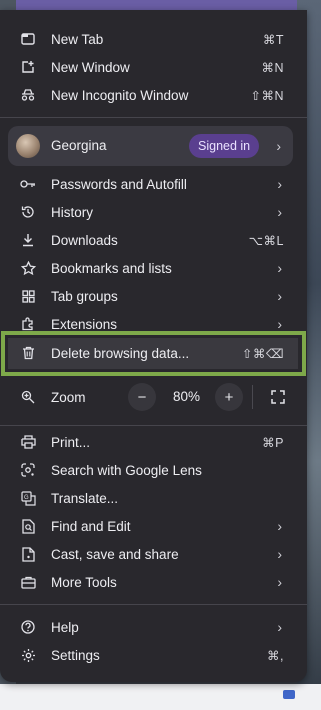 The width and height of the screenshot is (321, 710). I want to click on menu-item-passwords: Passwords and Autofill ›, so click(153, 184).